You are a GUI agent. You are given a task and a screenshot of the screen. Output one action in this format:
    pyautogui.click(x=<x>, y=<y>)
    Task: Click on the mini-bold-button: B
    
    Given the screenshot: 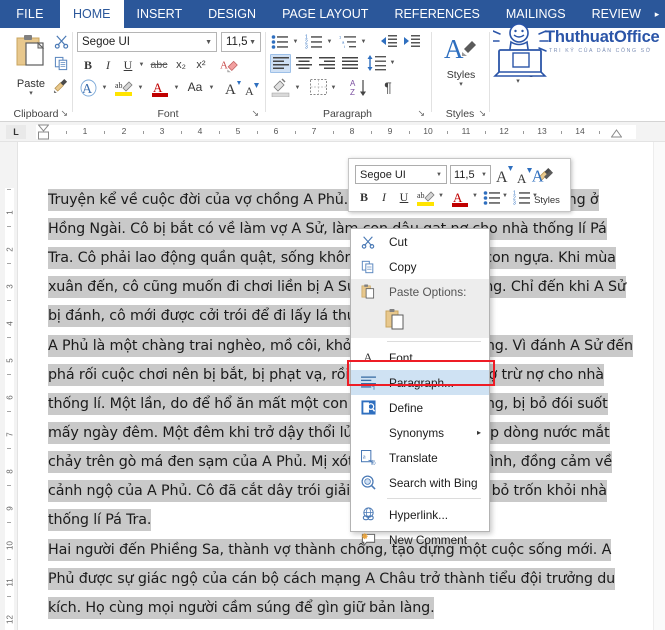 What is the action you would take?
    pyautogui.click(x=364, y=197)
    